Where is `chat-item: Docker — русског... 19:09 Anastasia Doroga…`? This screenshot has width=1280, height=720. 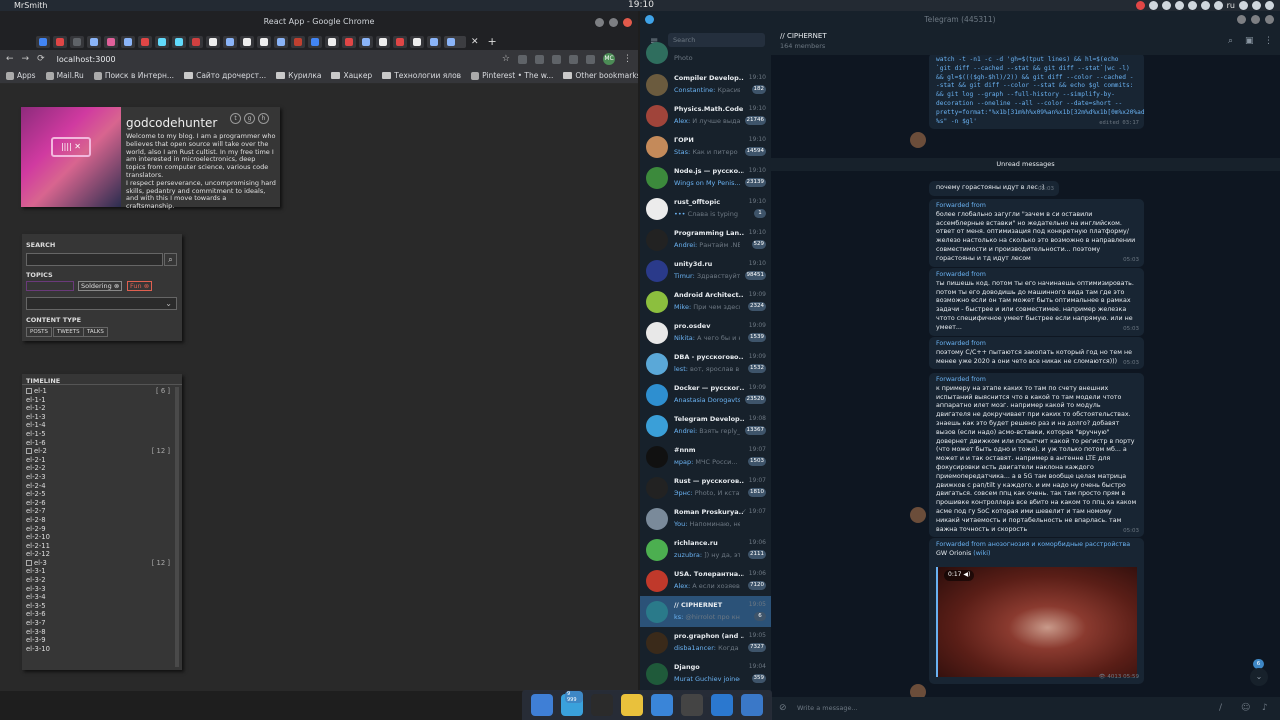
chat-item: Docker — русског... 19:09 Anastasia Doroga… is located at coordinates (705, 394).